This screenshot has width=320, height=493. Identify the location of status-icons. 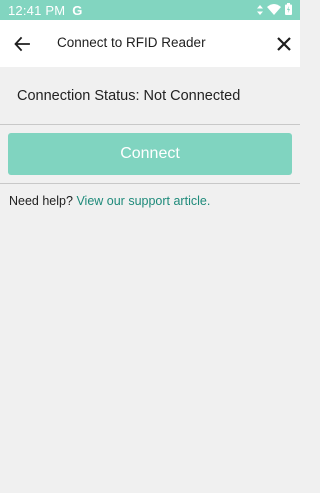
(274, 10).